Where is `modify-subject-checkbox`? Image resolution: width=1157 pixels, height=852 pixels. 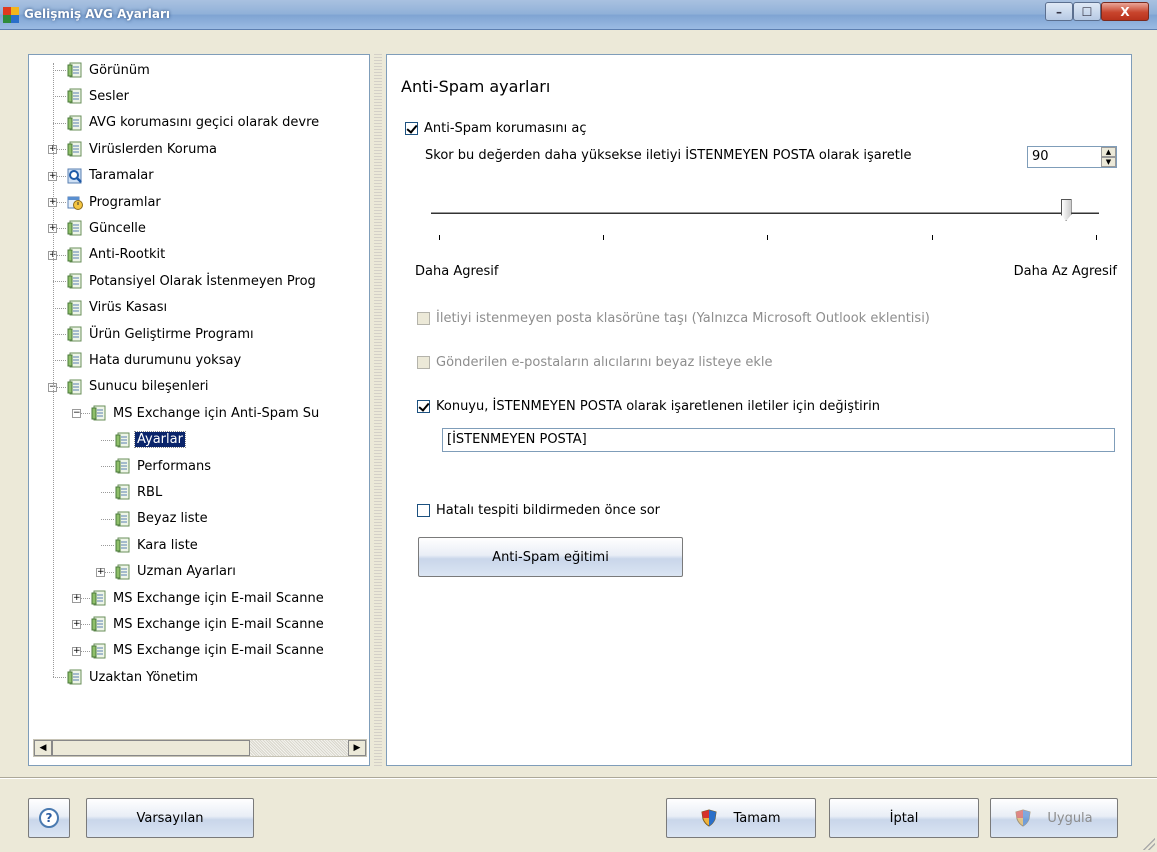 modify-subject-checkbox is located at coordinates (423, 406).